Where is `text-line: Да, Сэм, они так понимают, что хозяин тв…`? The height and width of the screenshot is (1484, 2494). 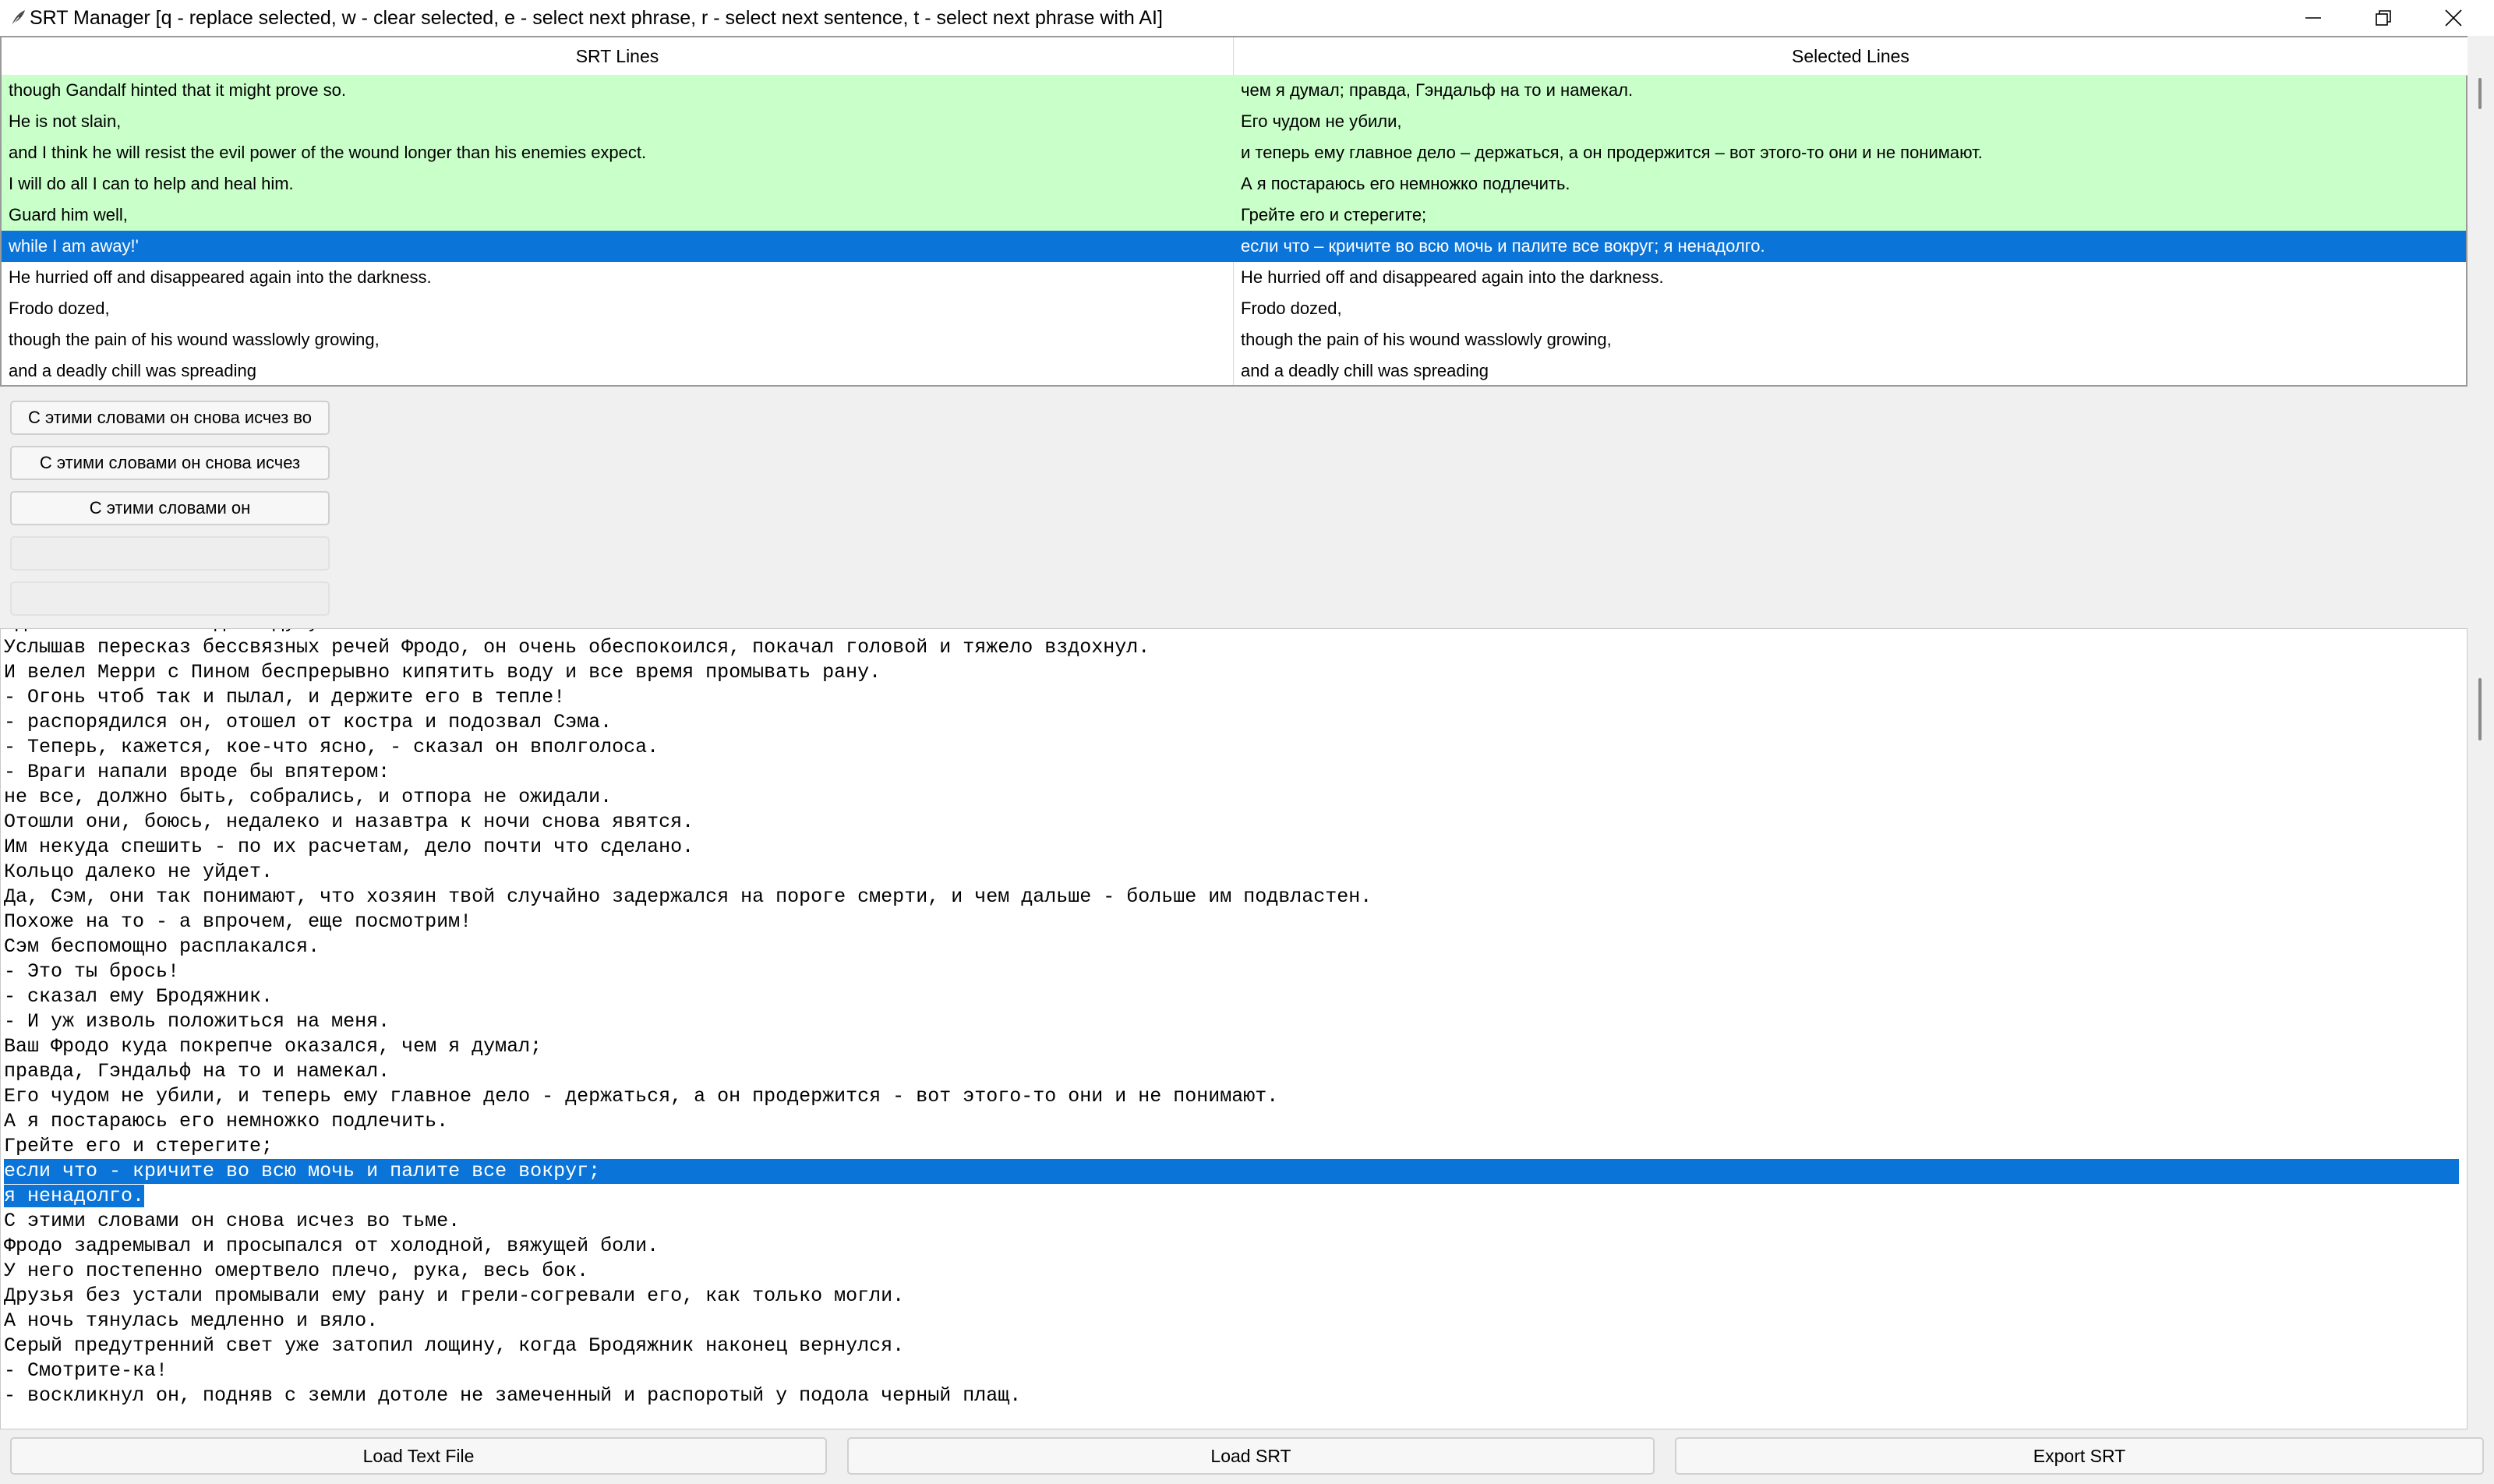
text-line: Да, Сэм, они так понимают, что хозяин тв… is located at coordinates (688, 896).